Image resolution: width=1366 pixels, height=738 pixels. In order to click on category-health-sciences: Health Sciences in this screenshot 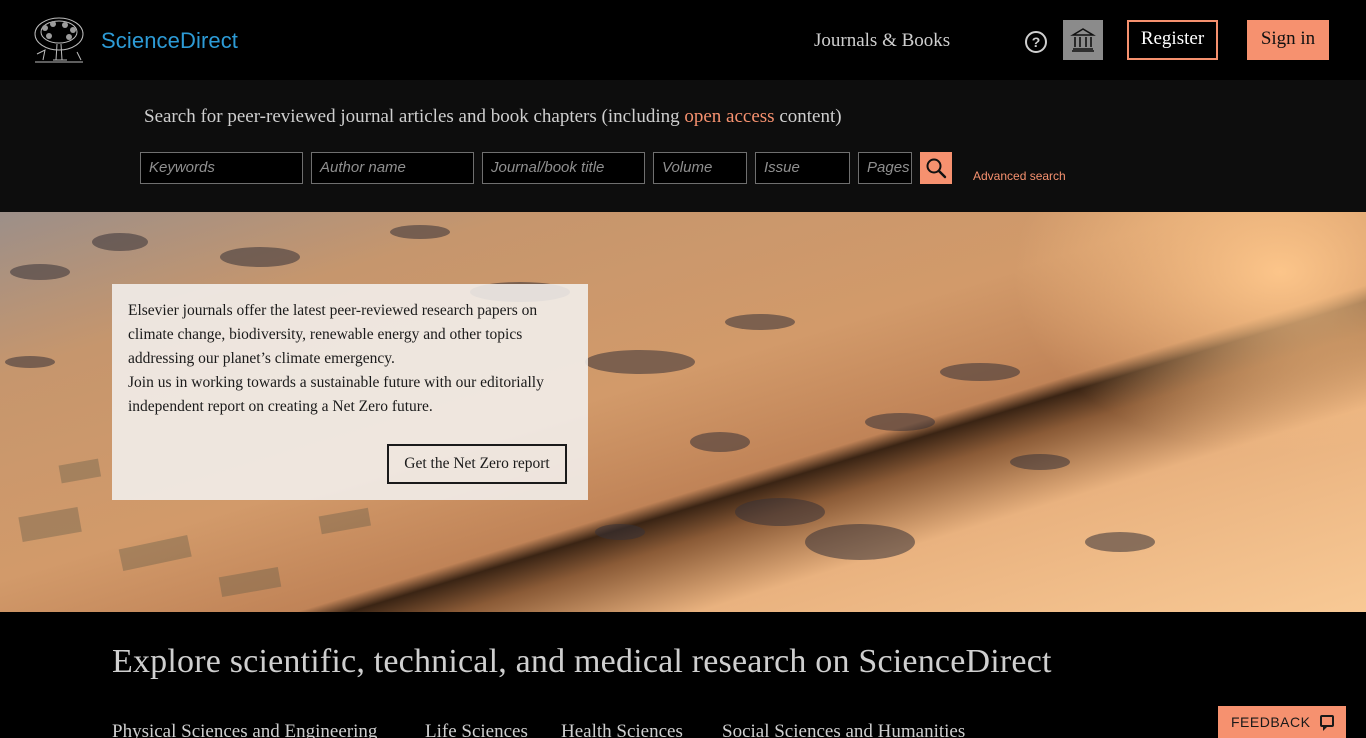, I will do `click(622, 729)`.